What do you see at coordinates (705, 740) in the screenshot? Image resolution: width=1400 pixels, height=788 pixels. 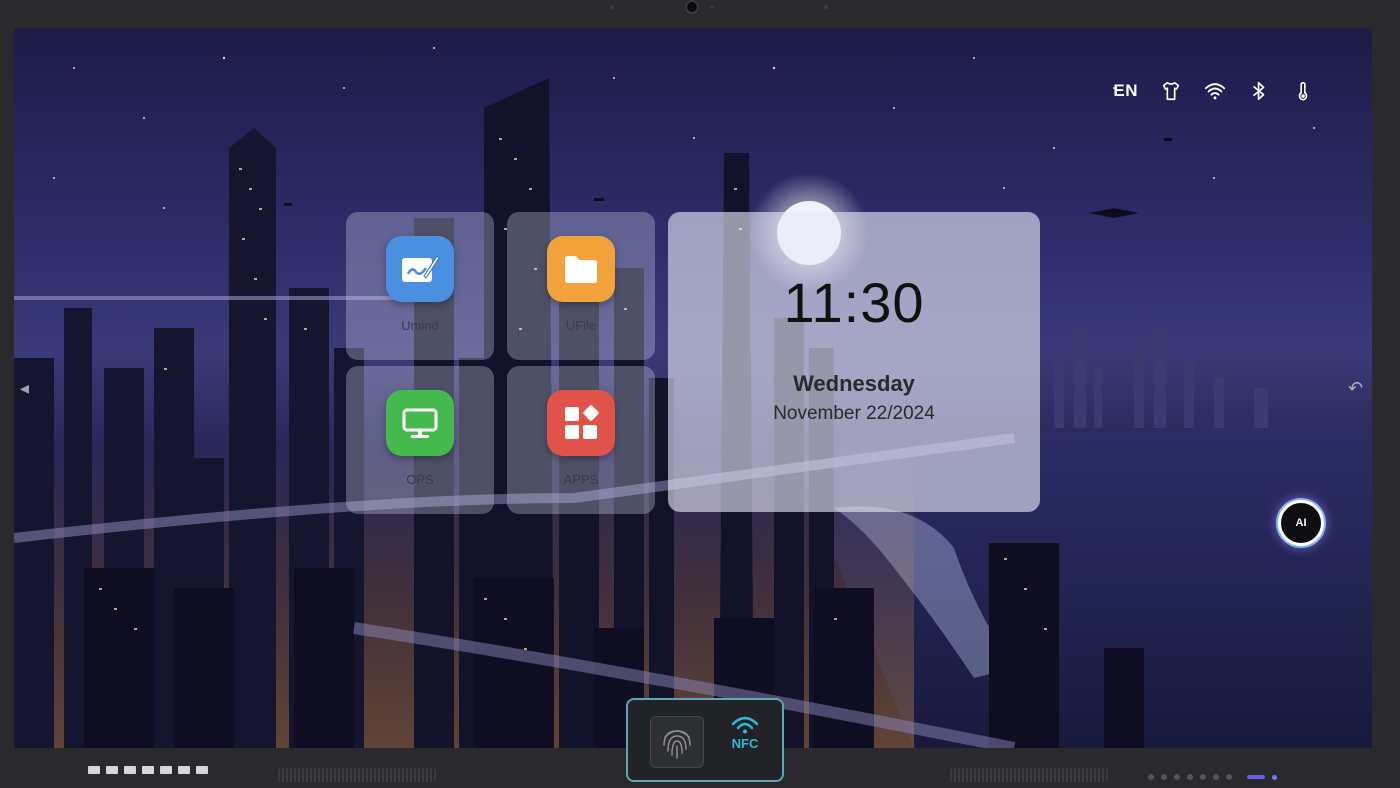 I see `nfc-fingerprint-module: NFC` at bounding box center [705, 740].